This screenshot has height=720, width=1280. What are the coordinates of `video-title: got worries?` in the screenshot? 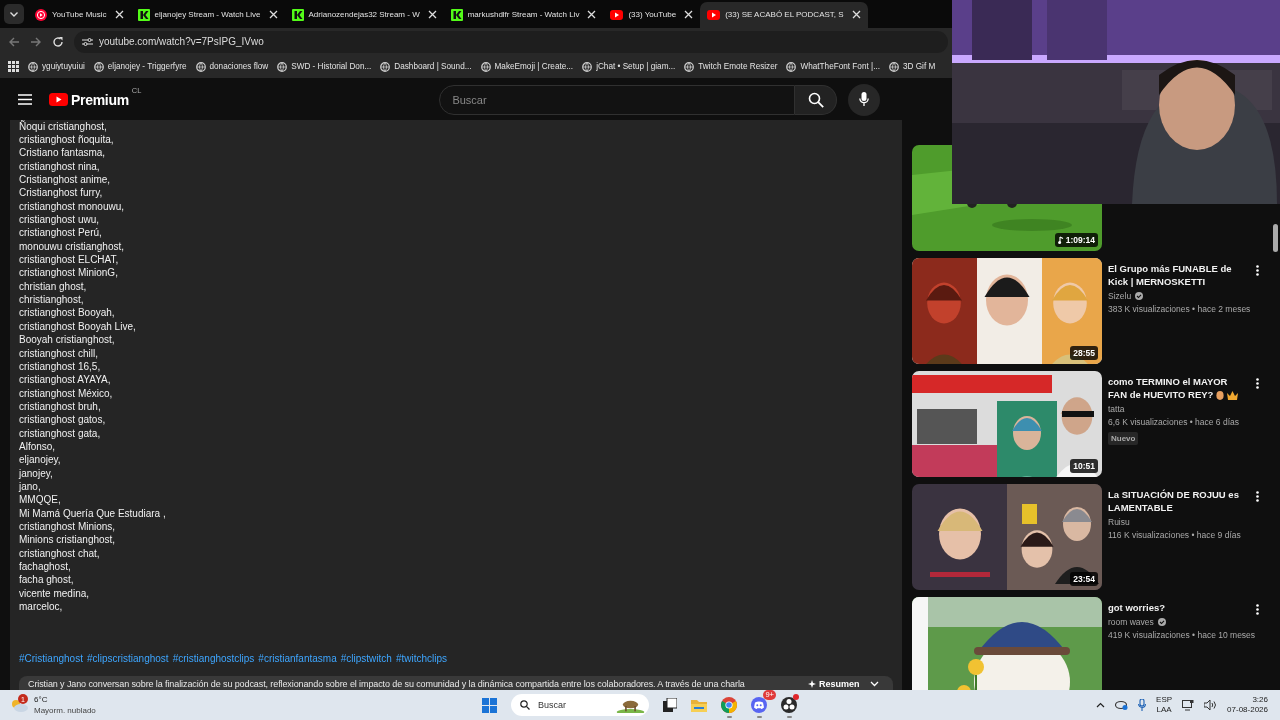 It's located at (1136, 607).